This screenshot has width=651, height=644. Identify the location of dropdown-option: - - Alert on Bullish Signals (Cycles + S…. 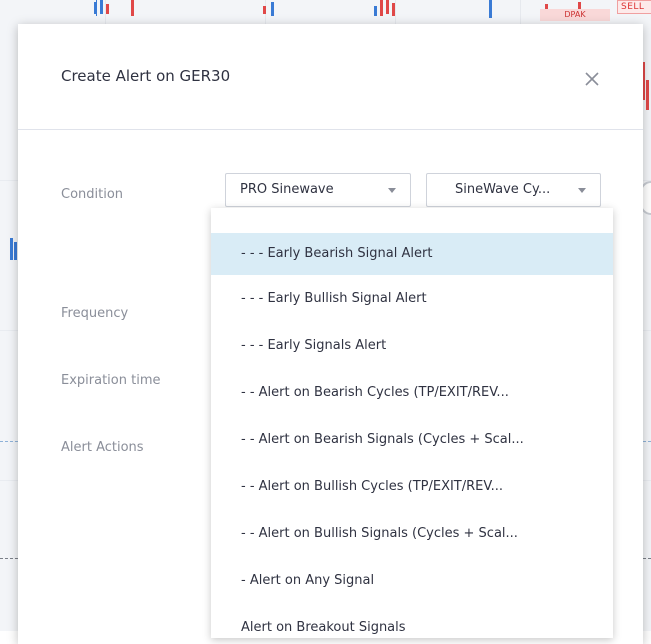
(412, 534).